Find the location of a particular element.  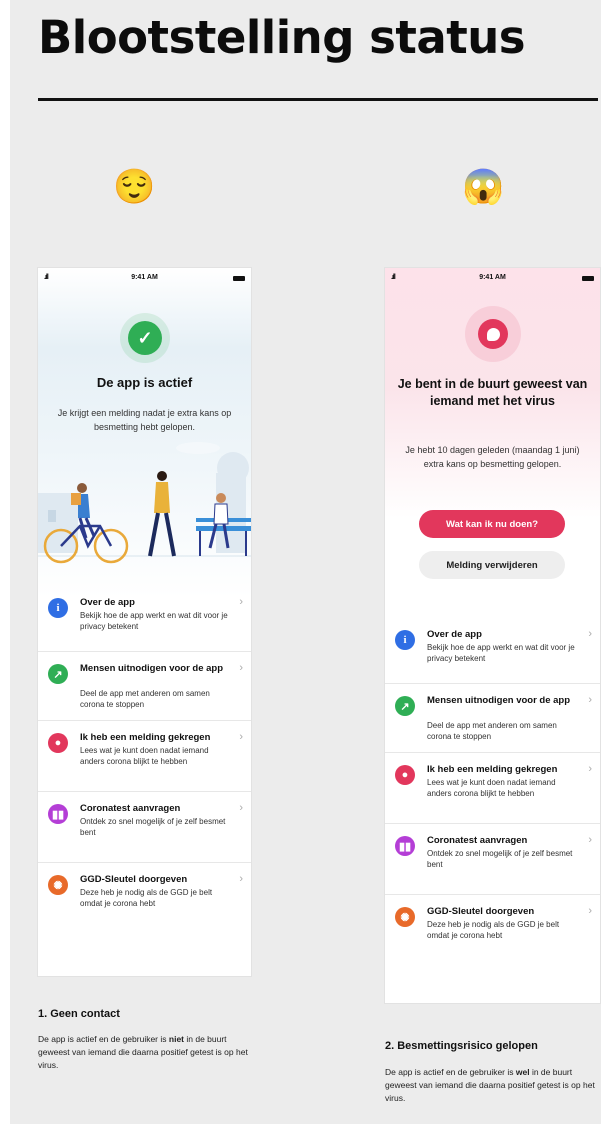

caption-emphasis: wel is located at coordinates (522, 1072).